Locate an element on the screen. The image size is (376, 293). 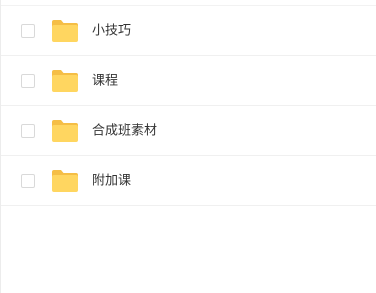
file-name: 合成班素材 is located at coordinates (124, 130).